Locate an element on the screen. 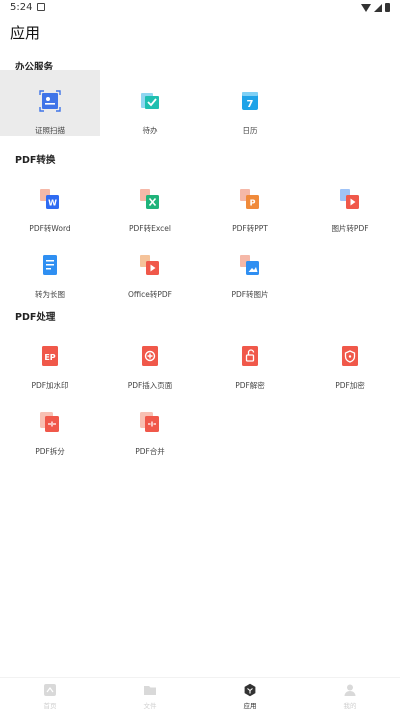 This screenshot has width=400, height=711. svg-text: W is located at coordinates (52, 203).